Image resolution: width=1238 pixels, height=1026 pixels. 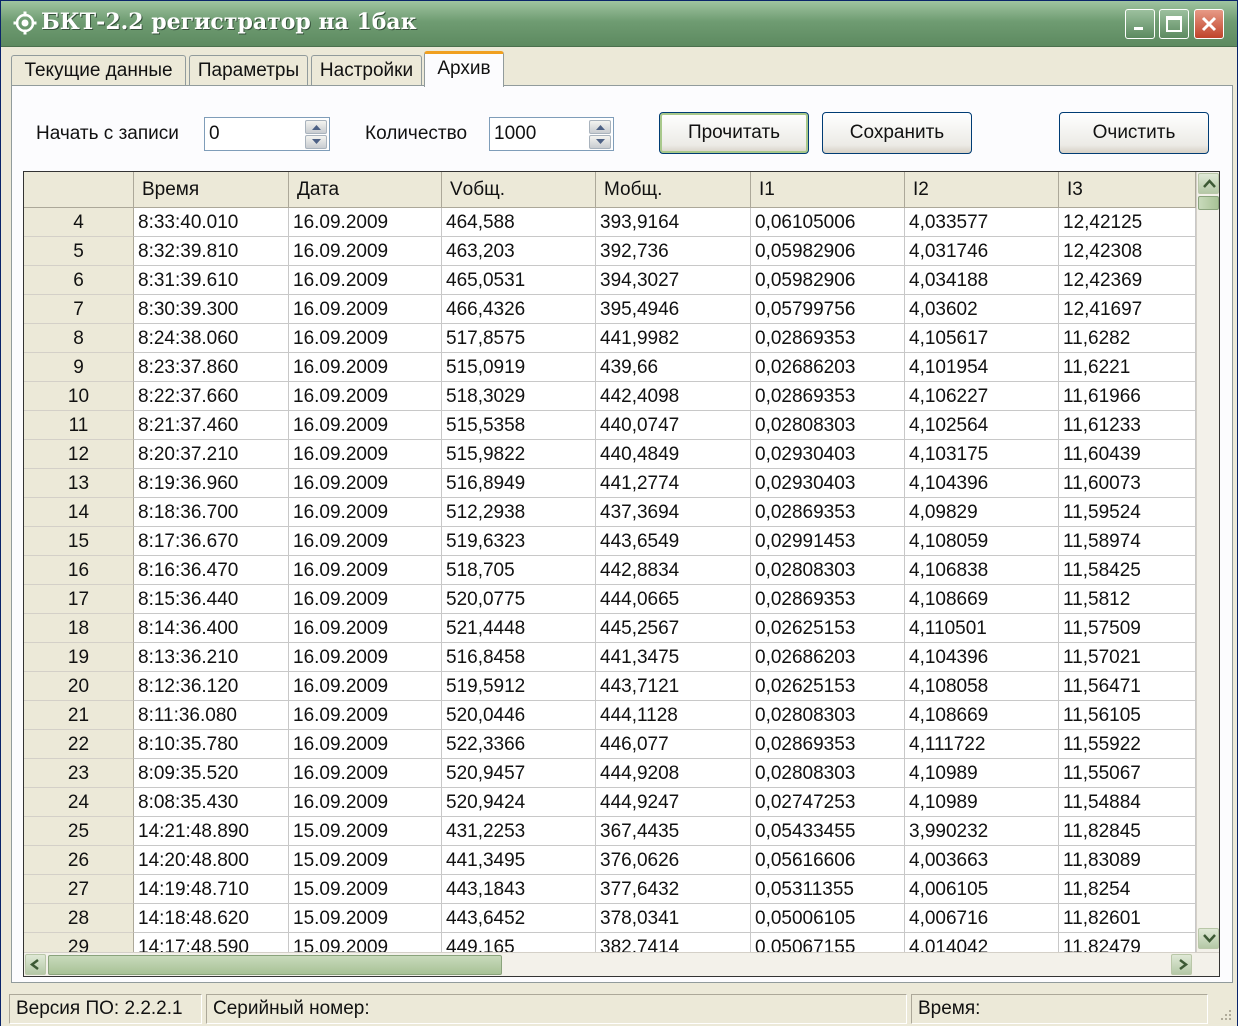 What do you see at coordinates (519, 512) in the screenshot?
I see `table-cell: 512,2938` at bounding box center [519, 512].